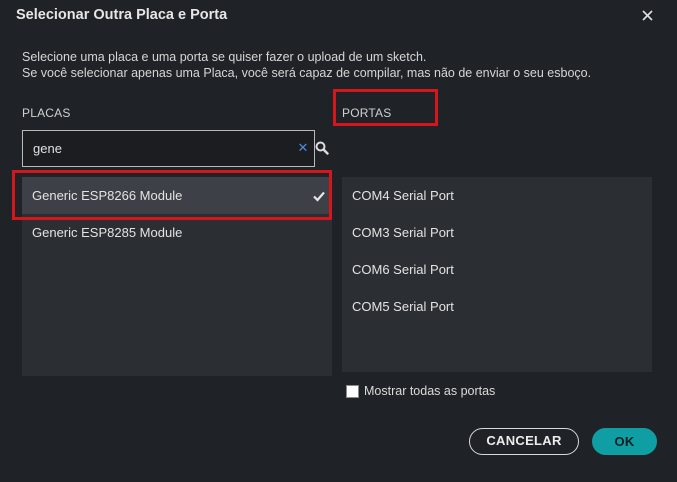  Describe the element at coordinates (524, 441) in the screenshot. I see `cancel-button: CANCELAR` at that location.